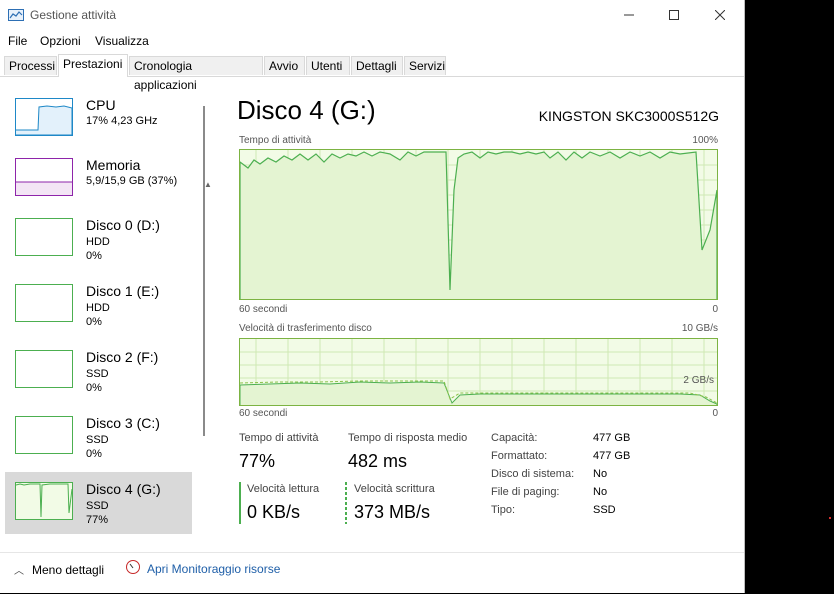 This screenshot has height=594, width=834. Describe the element at coordinates (257, 461) in the screenshot. I see `active-time-value: 77%` at that location.